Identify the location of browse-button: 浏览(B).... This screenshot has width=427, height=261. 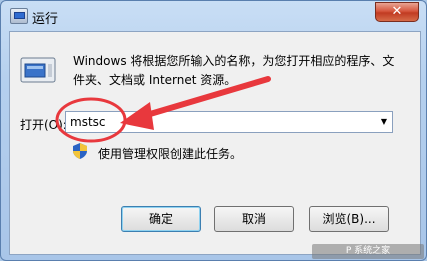
(349, 219).